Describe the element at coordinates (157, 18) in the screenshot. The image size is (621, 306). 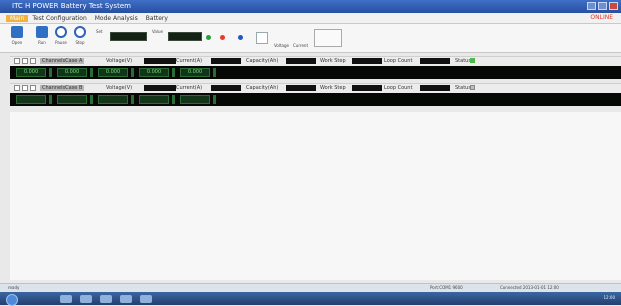
I see `menu-item-battery: Battery` at that location.